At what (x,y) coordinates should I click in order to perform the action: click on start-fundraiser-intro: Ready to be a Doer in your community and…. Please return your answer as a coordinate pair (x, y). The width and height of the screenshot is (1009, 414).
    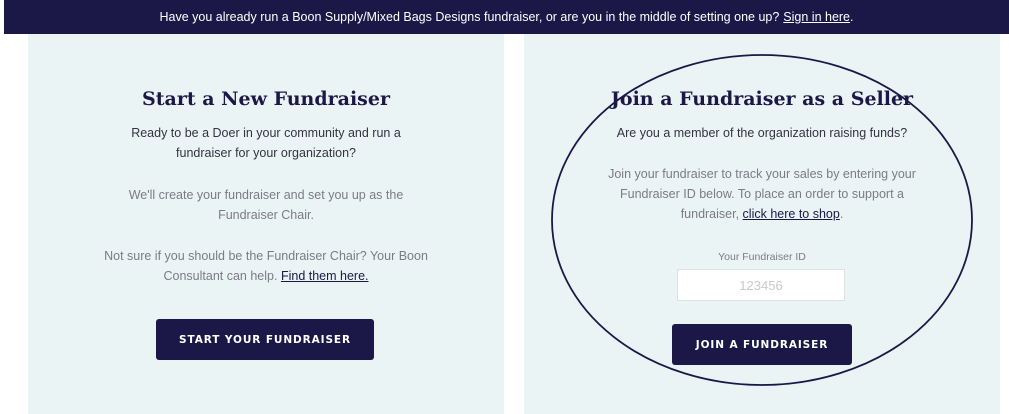
    Looking at the image, I should click on (266, 143).